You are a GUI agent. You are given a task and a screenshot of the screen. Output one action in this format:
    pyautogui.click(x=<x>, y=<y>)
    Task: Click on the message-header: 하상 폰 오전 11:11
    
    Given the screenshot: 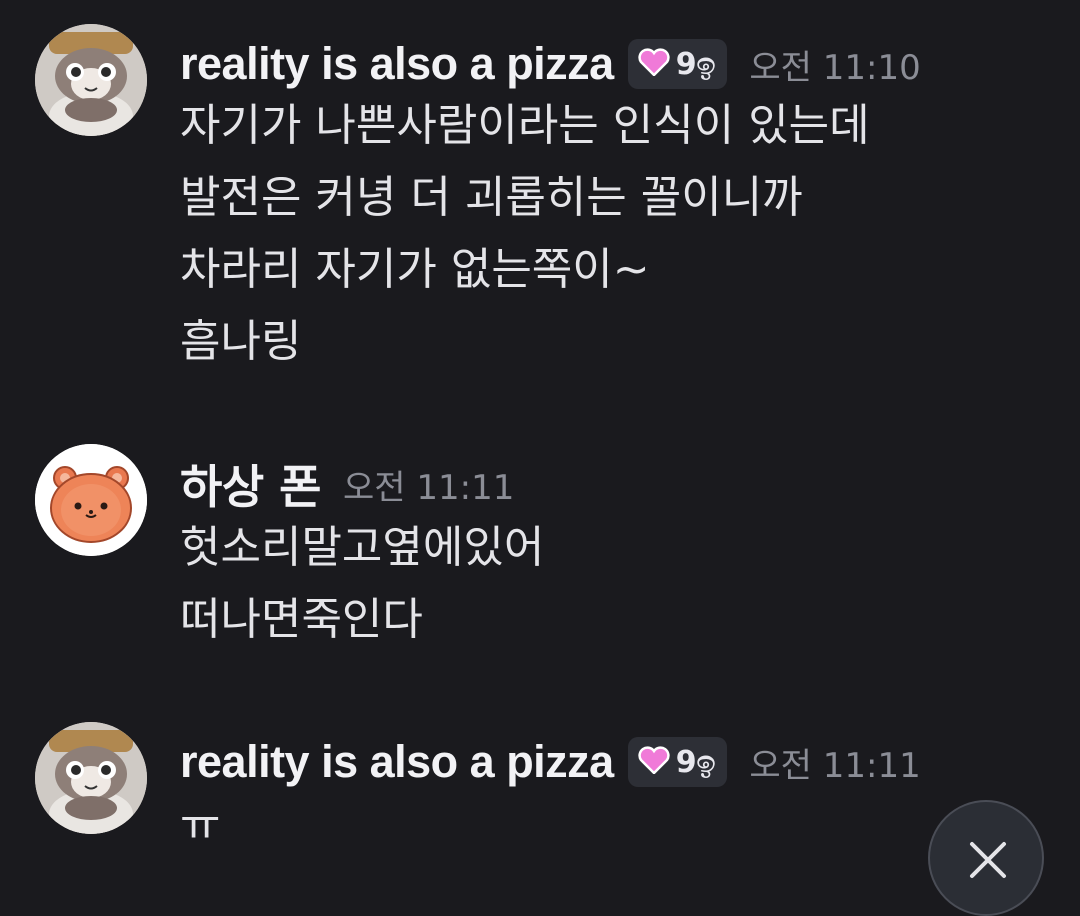 What is the action you would take?
    pyautogui.click(x=347, y=484)
    